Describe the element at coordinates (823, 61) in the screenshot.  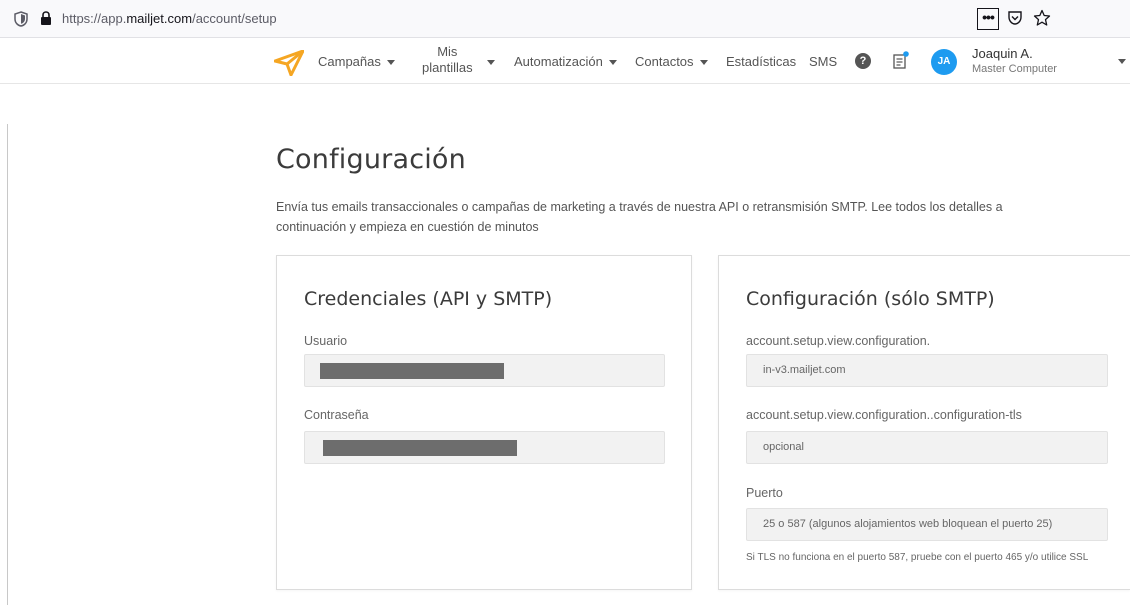
I see `nav-sms: SMS` at that location.